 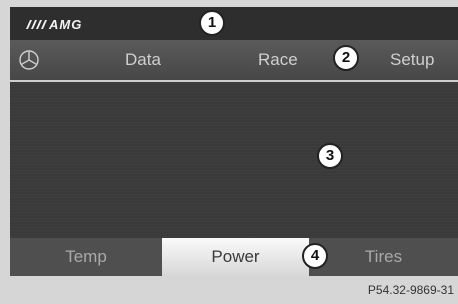 I want to click on header-bar: AMG, so click(x=234, y=23).